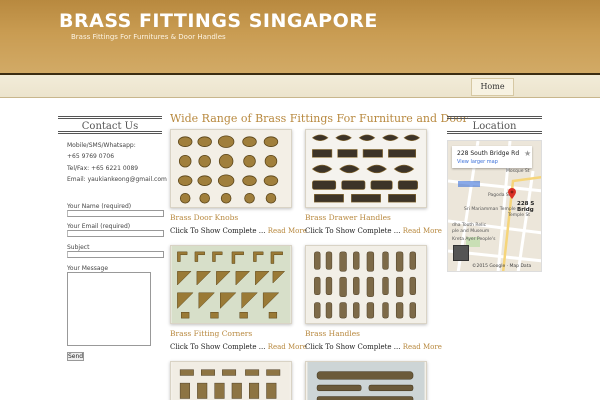 Image resolution: width=600 pixels, height=400 pixels. What do you see at coordinates (101, 145) in the screenshot?
I see `mobile-label: Mobile/SMS/Whatsapp:` at bounding box center [101, 145].